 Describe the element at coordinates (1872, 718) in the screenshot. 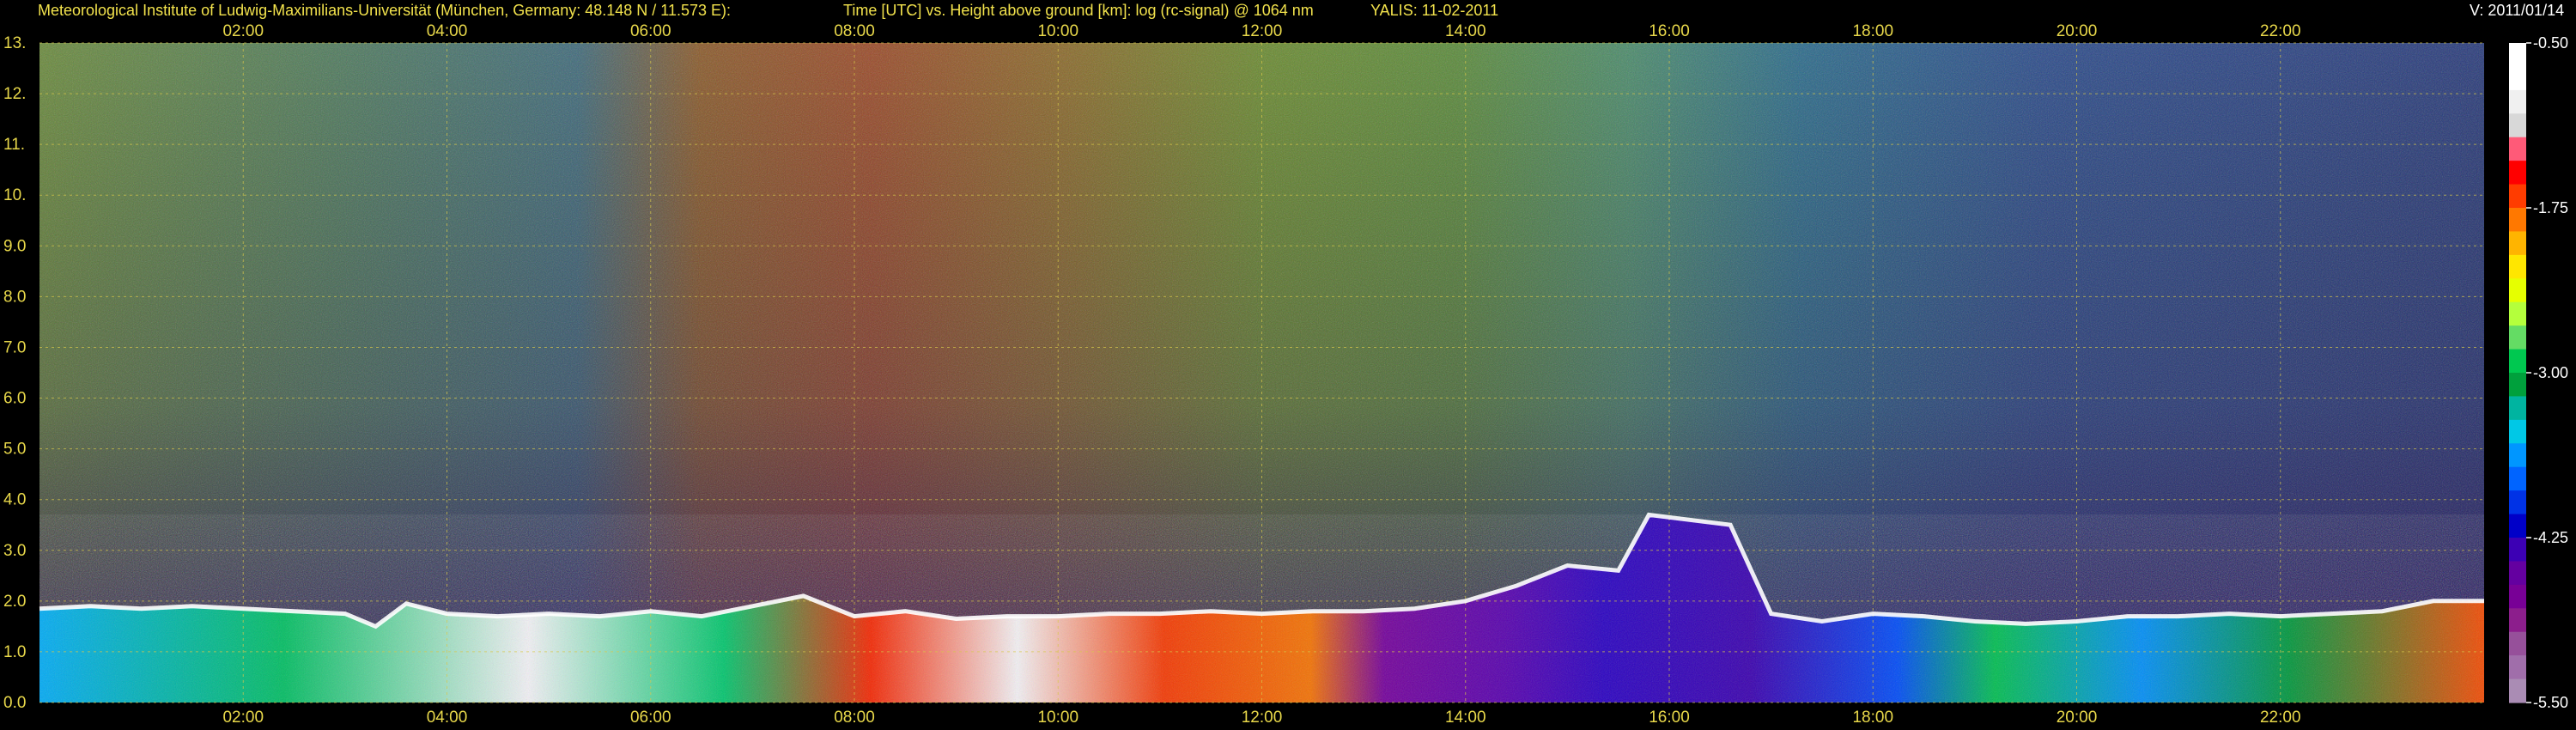

I see `x-tick-label-bottom: 18:00` at that location.